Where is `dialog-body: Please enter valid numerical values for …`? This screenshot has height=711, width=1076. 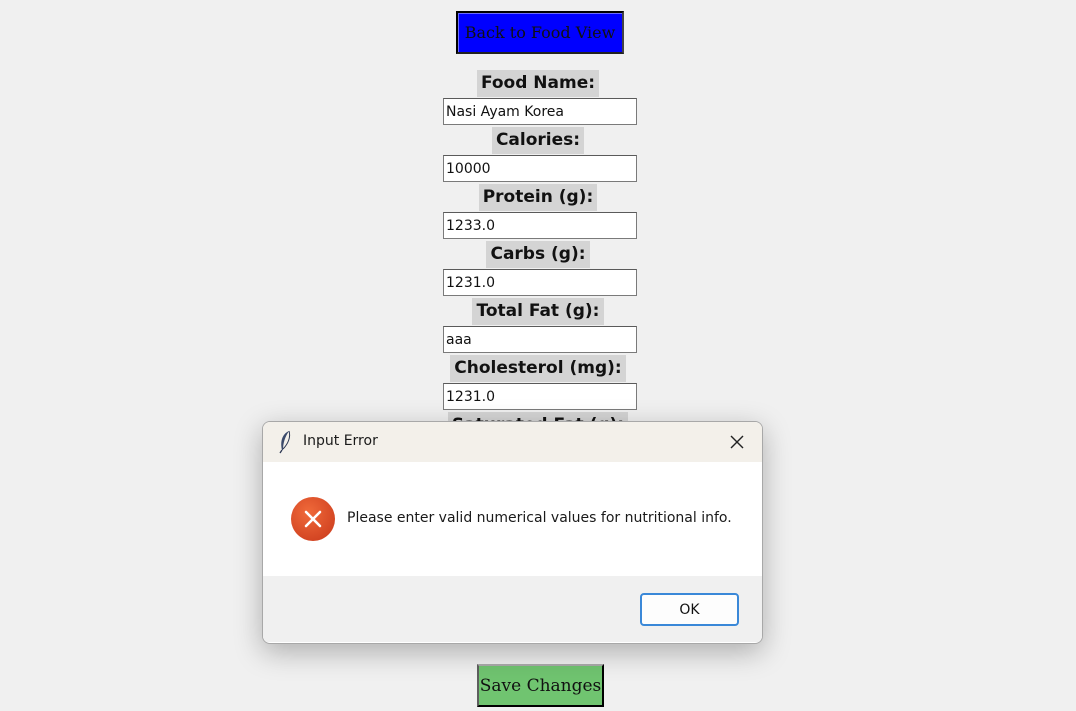 dialog-body: Please enter valid numerical values for … is located at coordinates (512, 519).